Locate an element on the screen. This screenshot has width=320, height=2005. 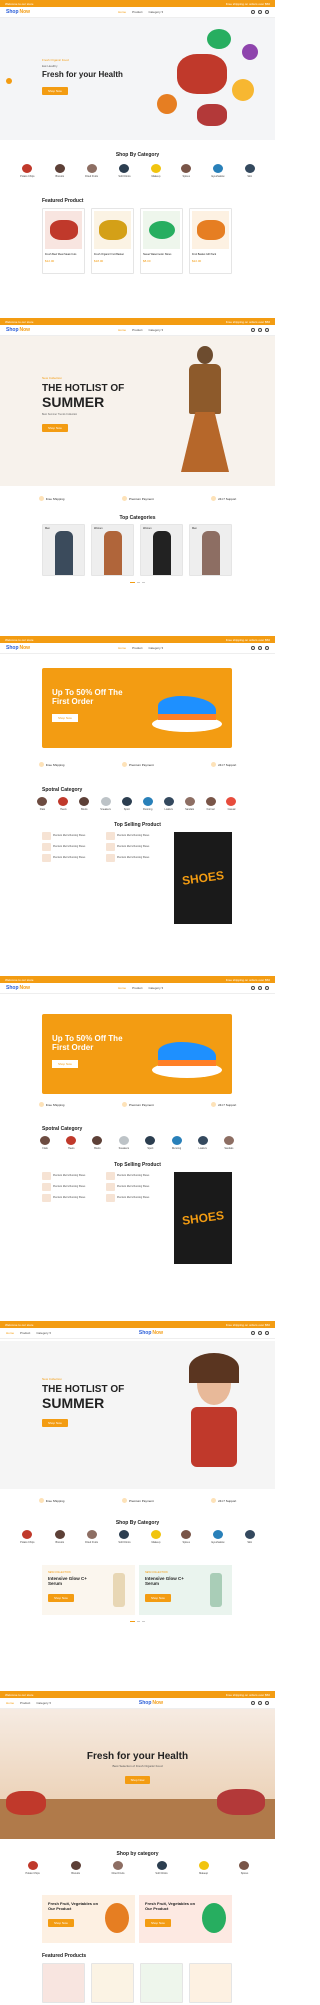
category-item: Sandals is located at coordinates (189, 804).